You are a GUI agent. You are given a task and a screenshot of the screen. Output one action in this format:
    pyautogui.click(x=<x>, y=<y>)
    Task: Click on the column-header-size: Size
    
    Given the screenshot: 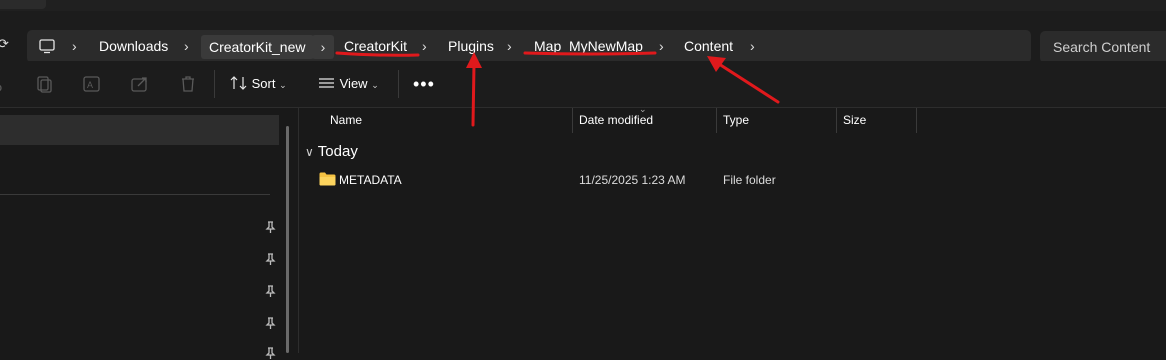 What is the action you would take?
    pyautogui.click(x=854, y=120)
    